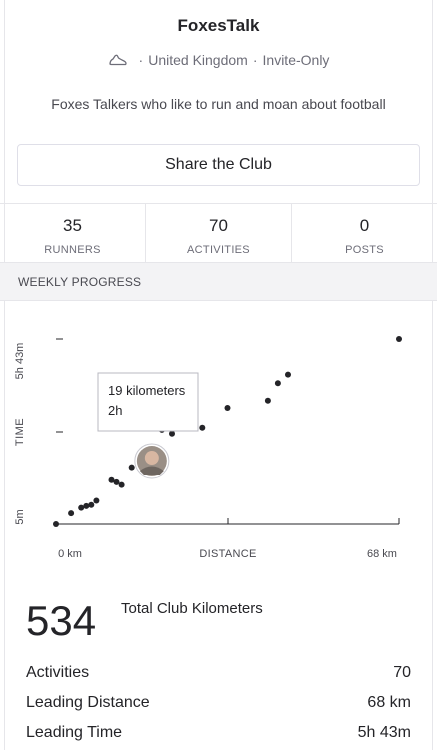  I want to click on weekly-progress-header: WEEKLY PROGRESS, so click(218, 282).